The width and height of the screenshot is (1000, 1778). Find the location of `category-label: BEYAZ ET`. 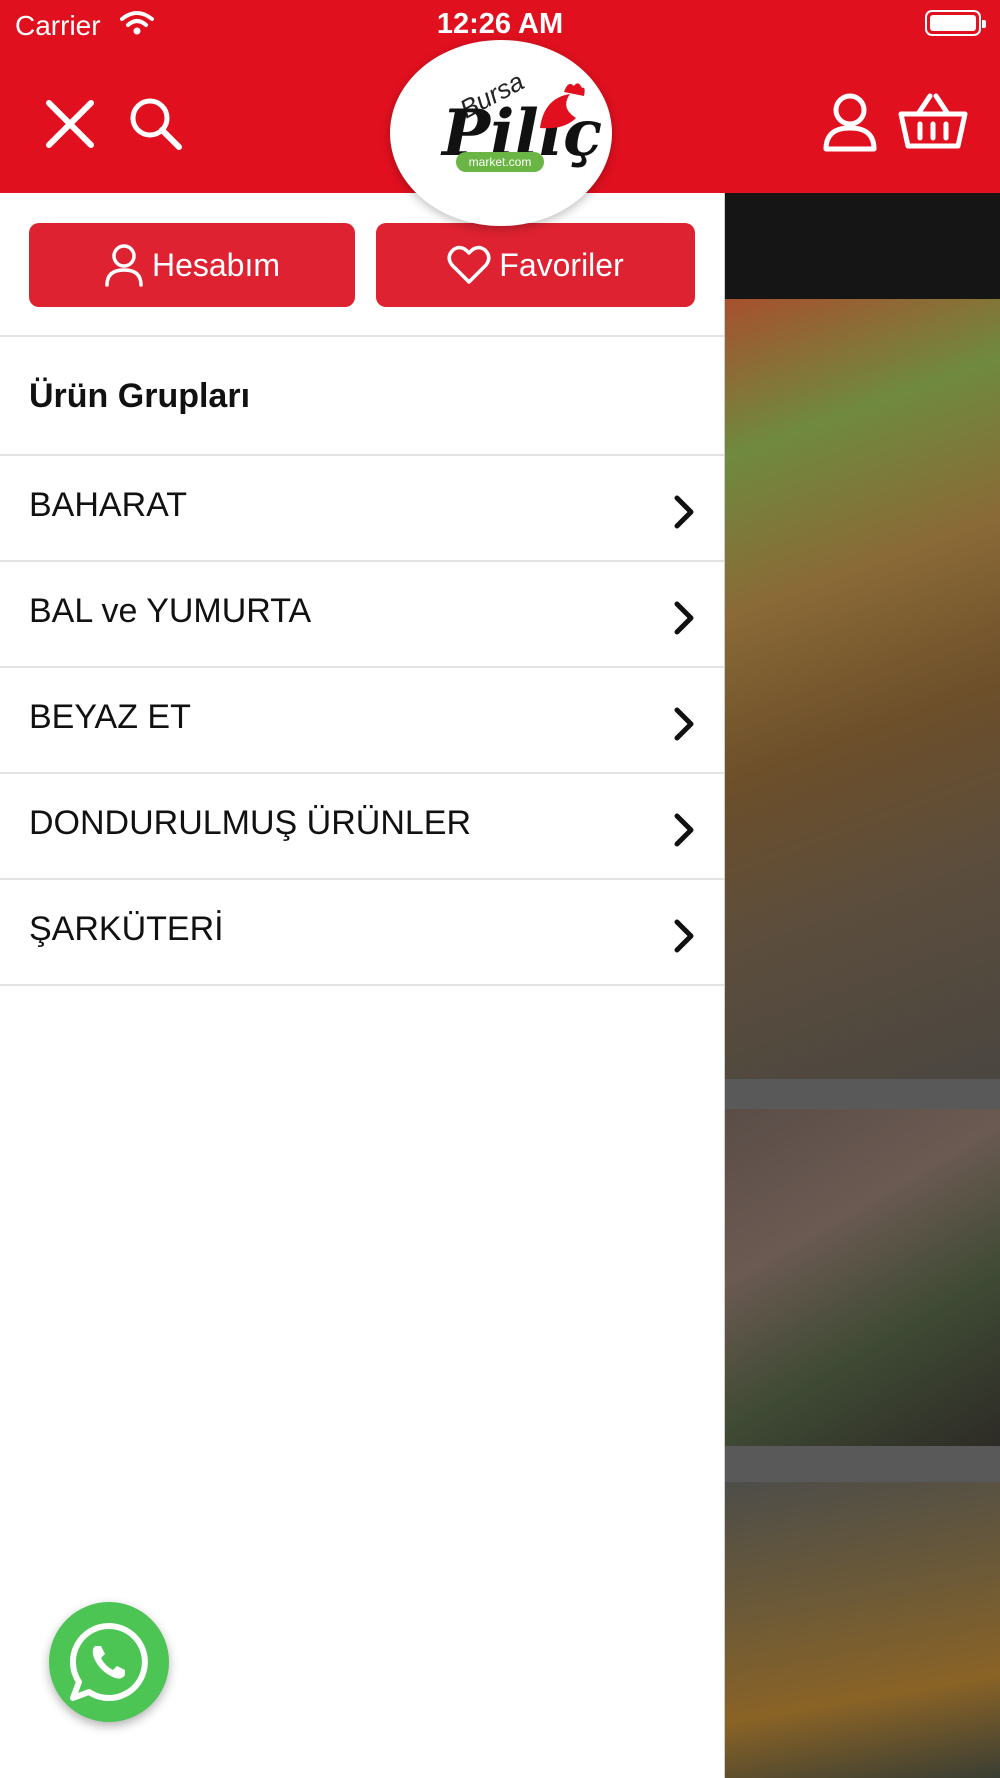

category-label: BEYAZ ET is located at coordinates (110, 717).